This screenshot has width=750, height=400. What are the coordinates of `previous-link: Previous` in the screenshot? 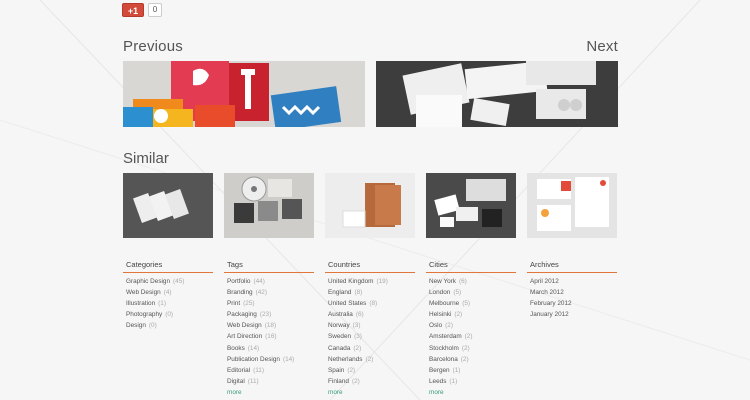 It's located at (153, 46).